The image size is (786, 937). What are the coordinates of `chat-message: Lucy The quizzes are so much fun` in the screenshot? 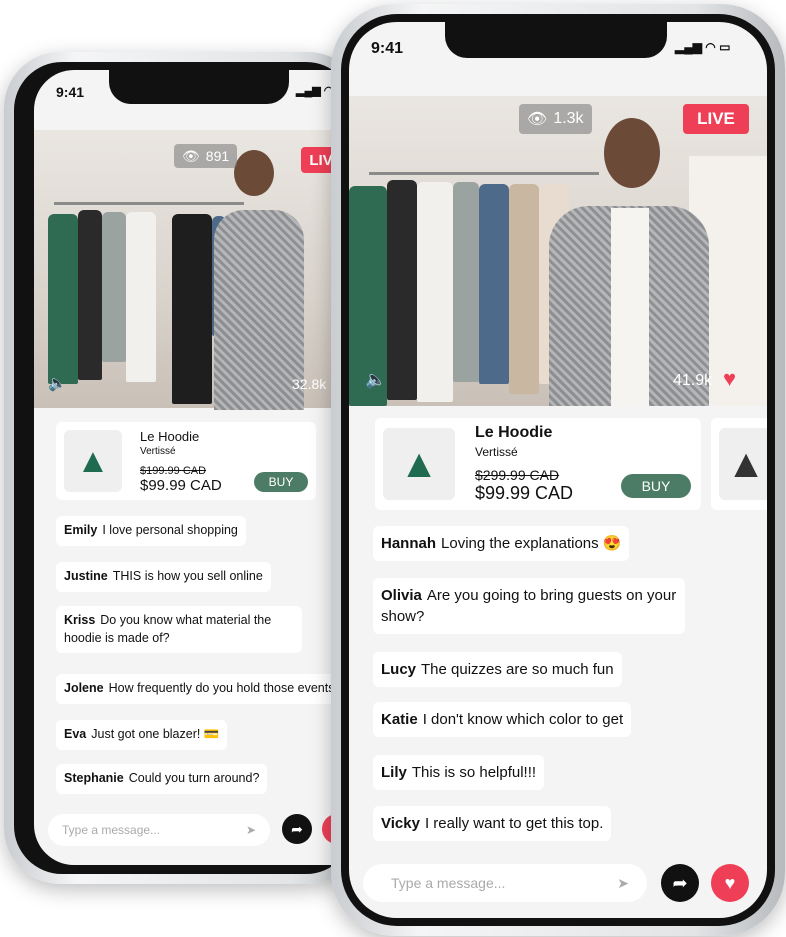 It's located at (497, 669).